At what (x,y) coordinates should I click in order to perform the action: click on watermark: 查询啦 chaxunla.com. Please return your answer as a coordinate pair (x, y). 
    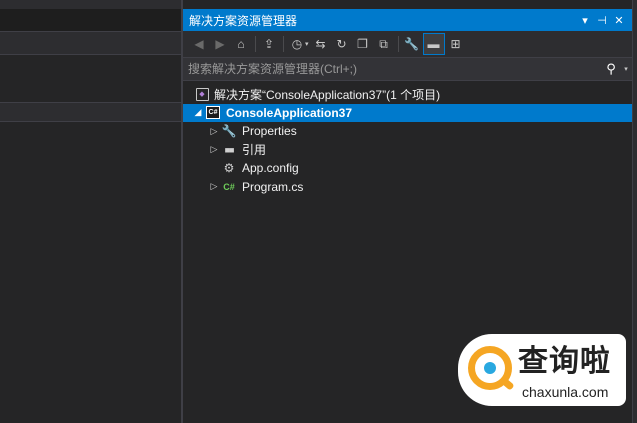
    Looking at the image, I should click on (542, 370).